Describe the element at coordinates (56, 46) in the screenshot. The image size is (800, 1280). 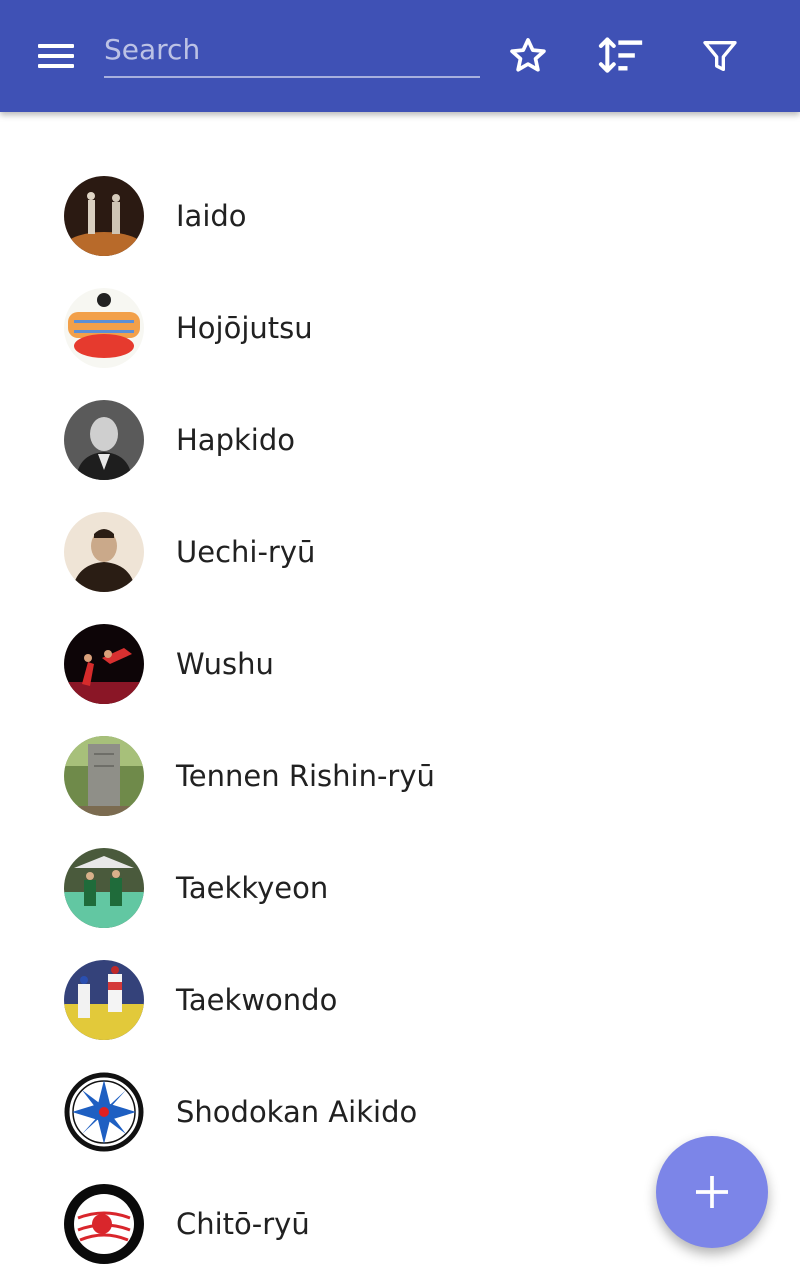
I see `menu-icon` at that location.